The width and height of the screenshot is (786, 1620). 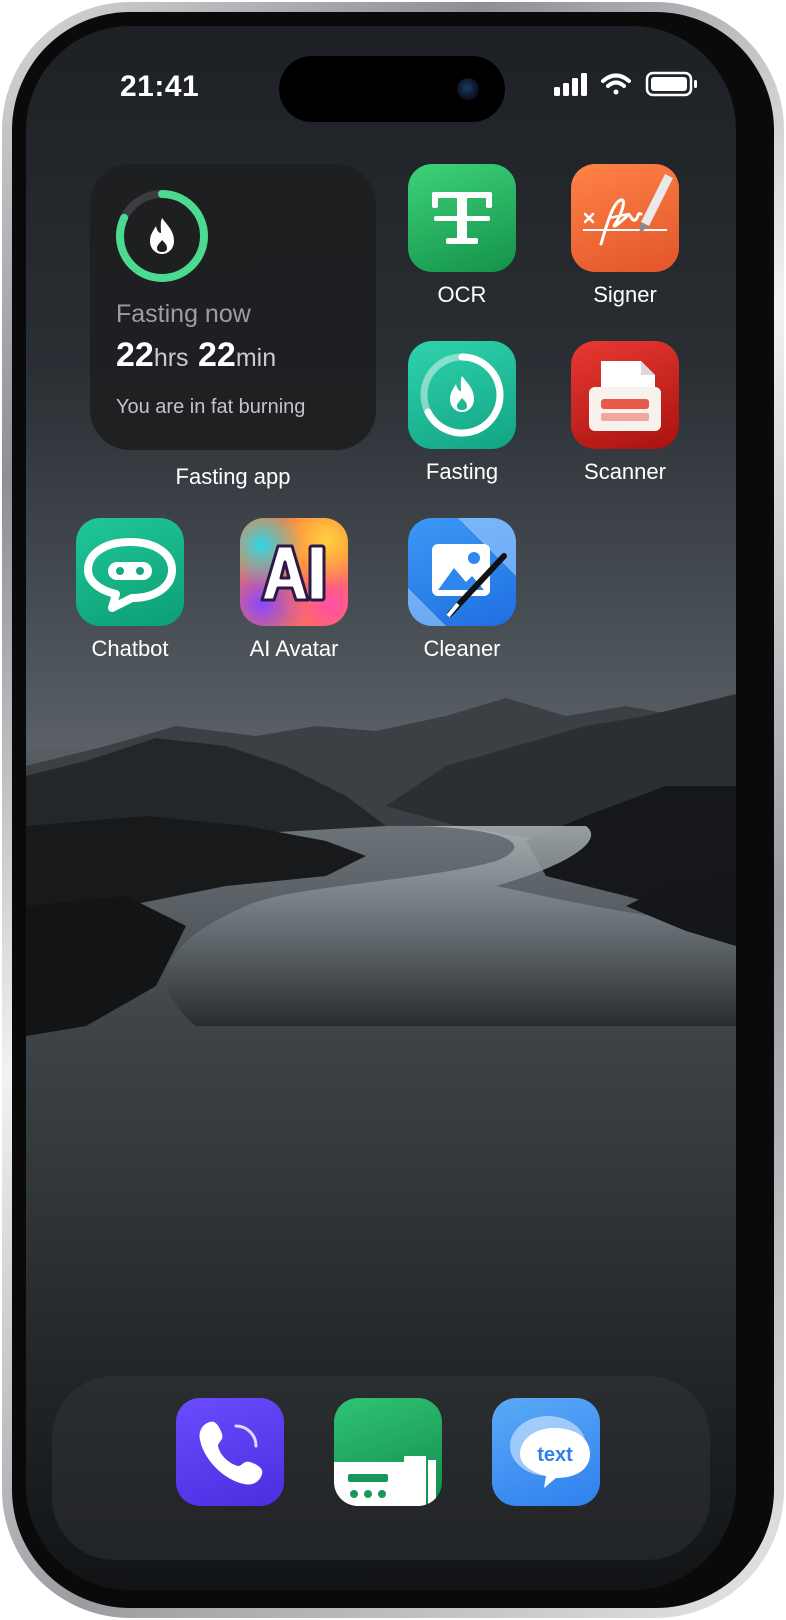 I want to click on scanner-icon, so click(x=625, y=395).